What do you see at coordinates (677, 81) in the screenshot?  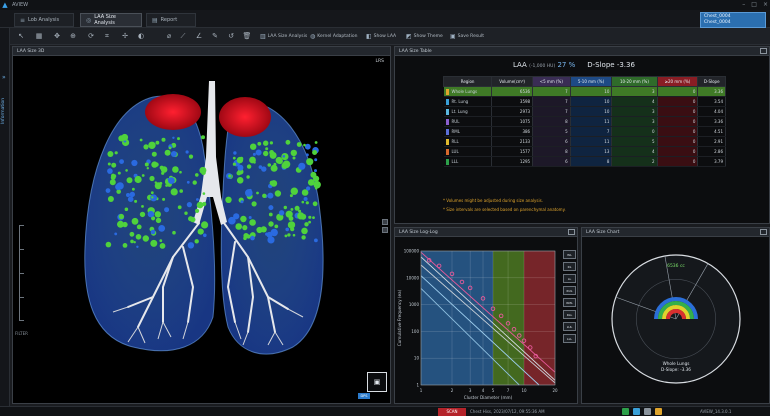 I see `column-header: ≥20 mm (%)` at bounding box center [677, 81].